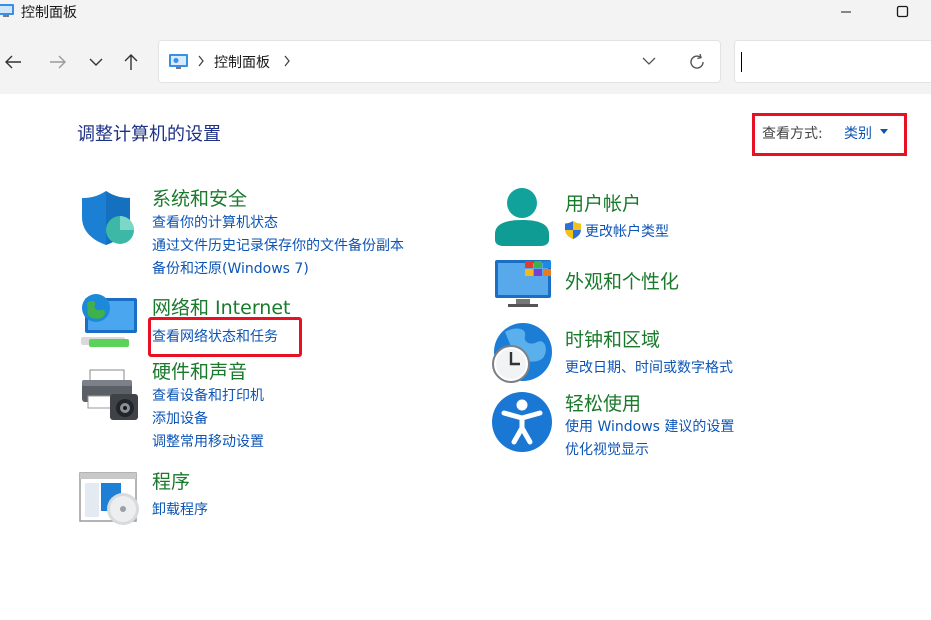 The width and height of the screenshot is (931, 620). I want to click on minimize-button, so click(846, 12).